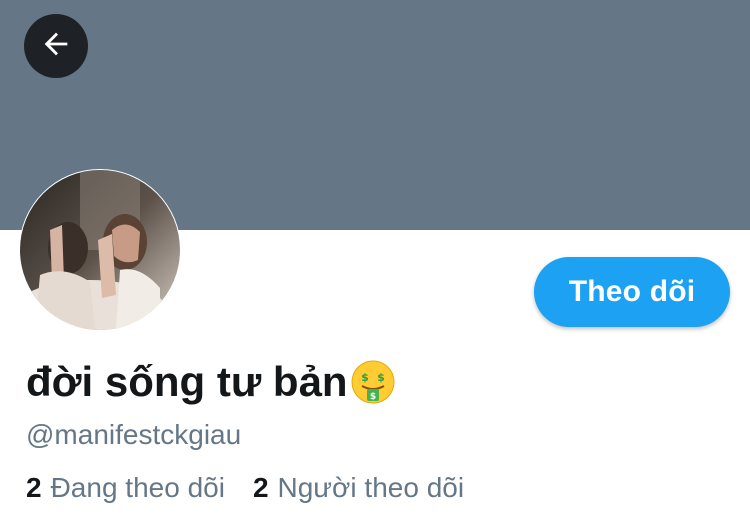 The image size is (750, 525). Describe the element at coordinates (187, 381) in the screenshot. I see `display-name: đời sống tư bản` at that location.